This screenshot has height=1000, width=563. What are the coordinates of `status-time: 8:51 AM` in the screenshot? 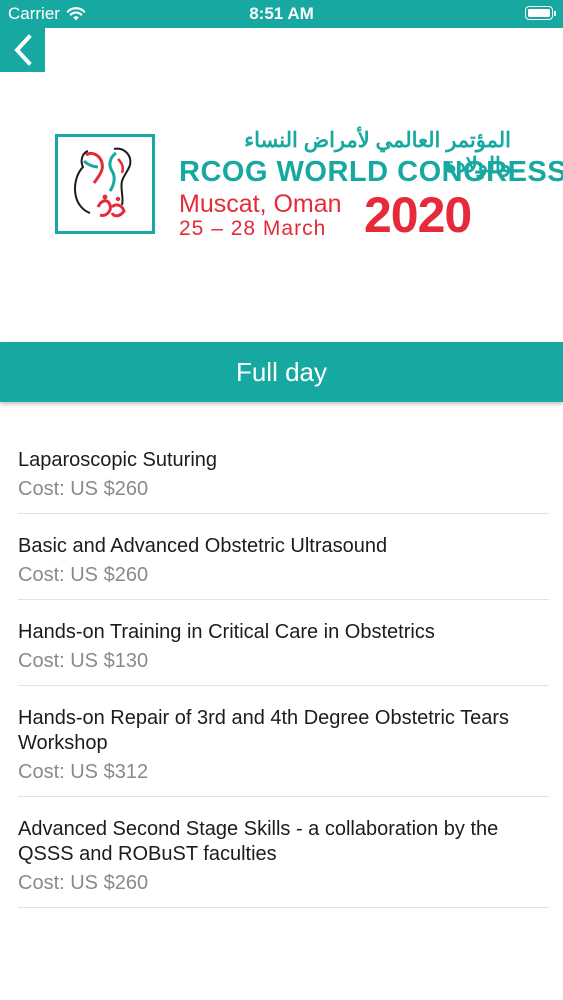 It's located at (281, 13).